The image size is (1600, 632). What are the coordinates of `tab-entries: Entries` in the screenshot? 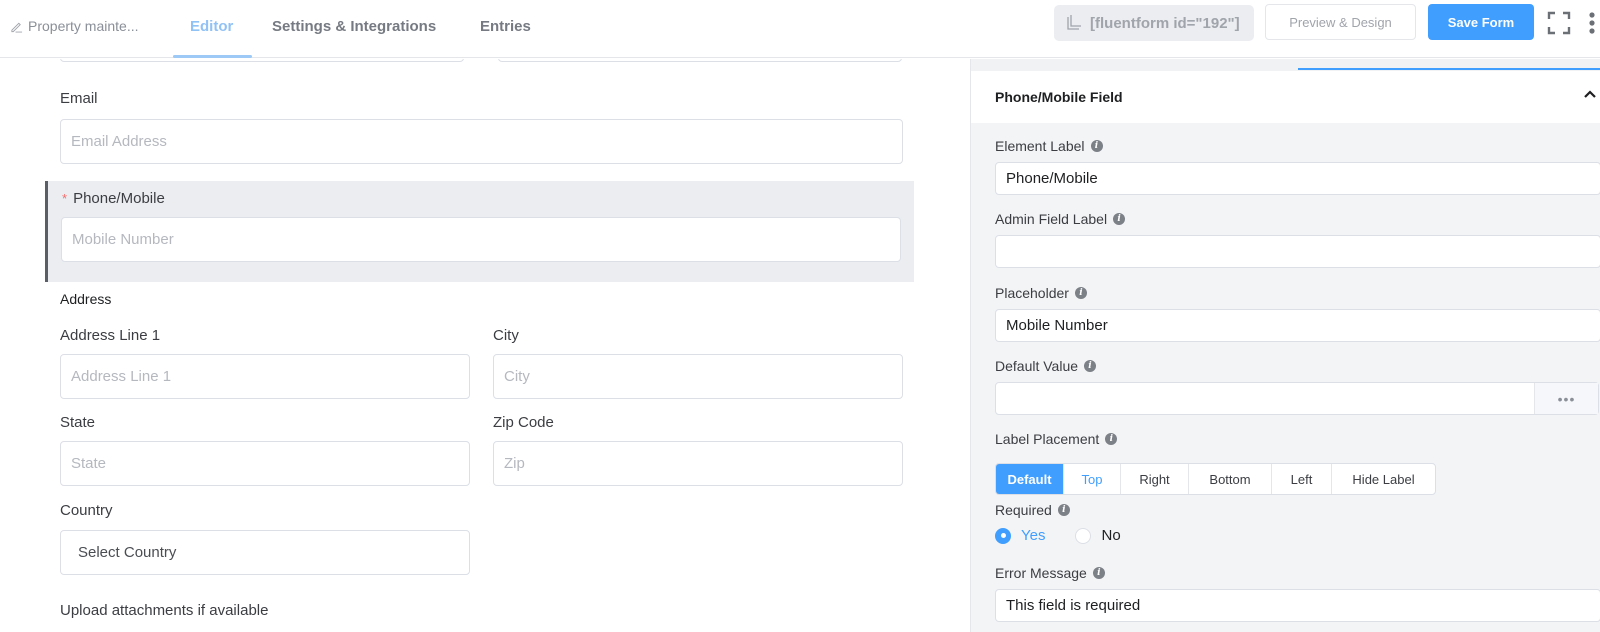 It's located at (505, 26).